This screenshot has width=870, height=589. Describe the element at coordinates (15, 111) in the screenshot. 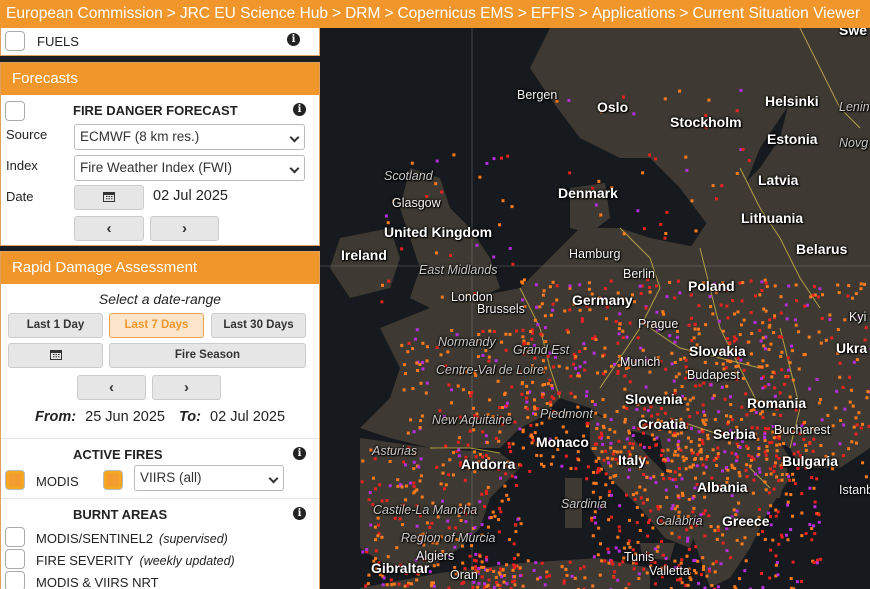

I see `fire-danger-checkbox` at that location.